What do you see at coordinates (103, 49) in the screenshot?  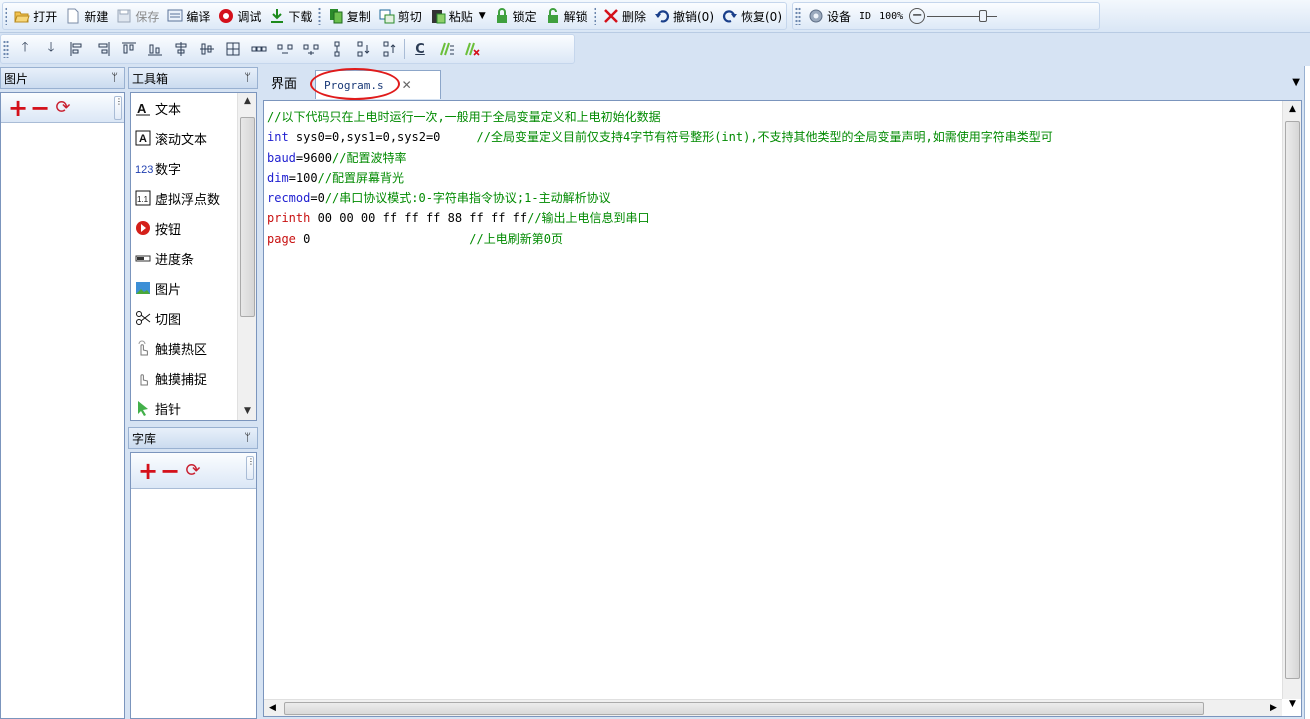 I see `align-right-icon` at bounding box center [103, 49].